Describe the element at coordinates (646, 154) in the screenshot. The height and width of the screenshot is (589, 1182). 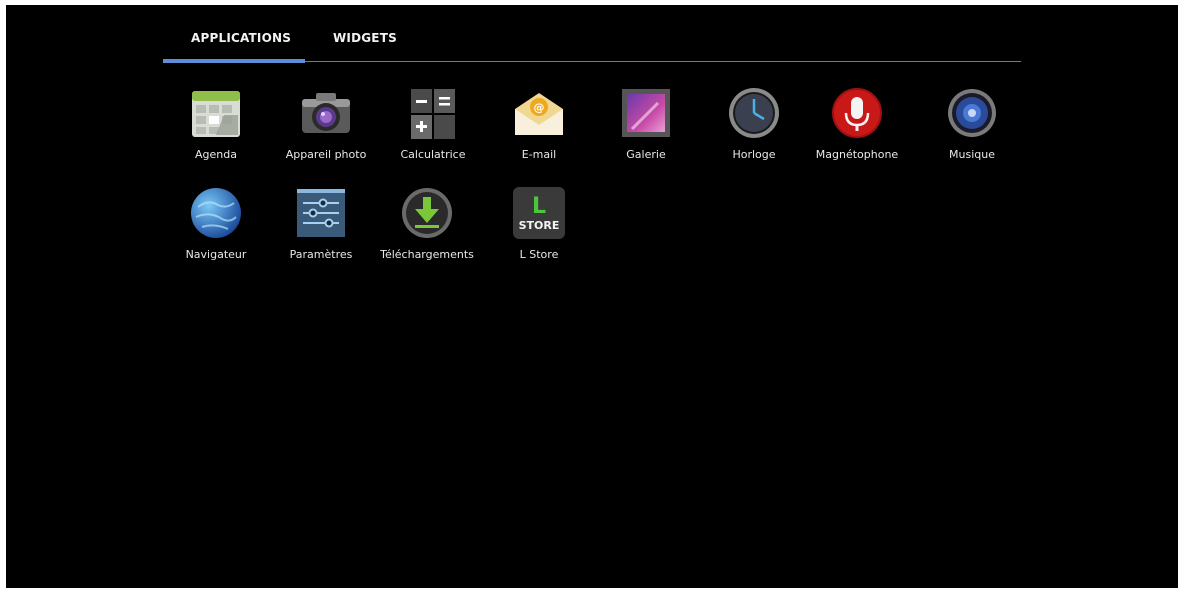
I see `app-label: Galerie` at that location.